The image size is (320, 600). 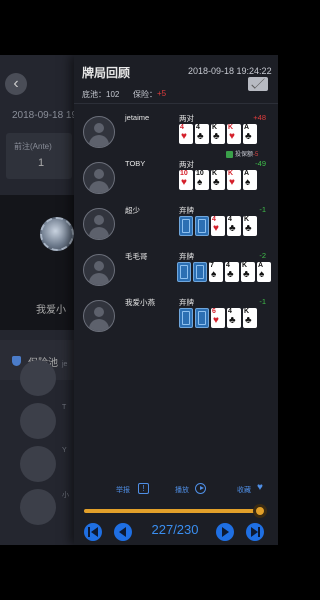 I want to click on ante-value: 1, so click(x=41, y=163).